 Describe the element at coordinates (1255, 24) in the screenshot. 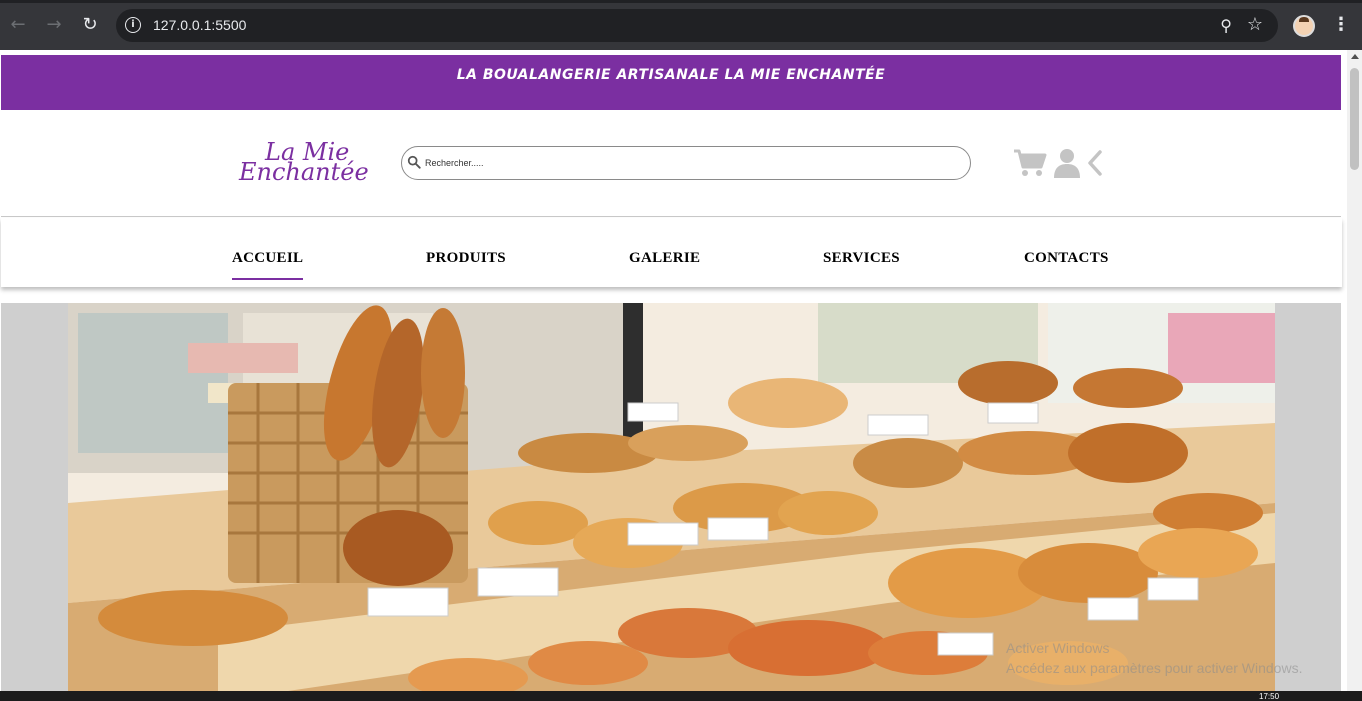

I see `bookmark-star-icon: ☆` at that location.